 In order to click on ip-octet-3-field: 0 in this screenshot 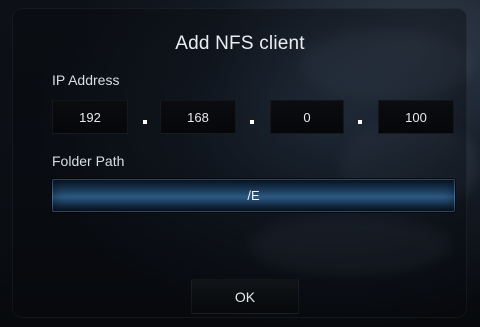, I will do `click(307, 117)`.